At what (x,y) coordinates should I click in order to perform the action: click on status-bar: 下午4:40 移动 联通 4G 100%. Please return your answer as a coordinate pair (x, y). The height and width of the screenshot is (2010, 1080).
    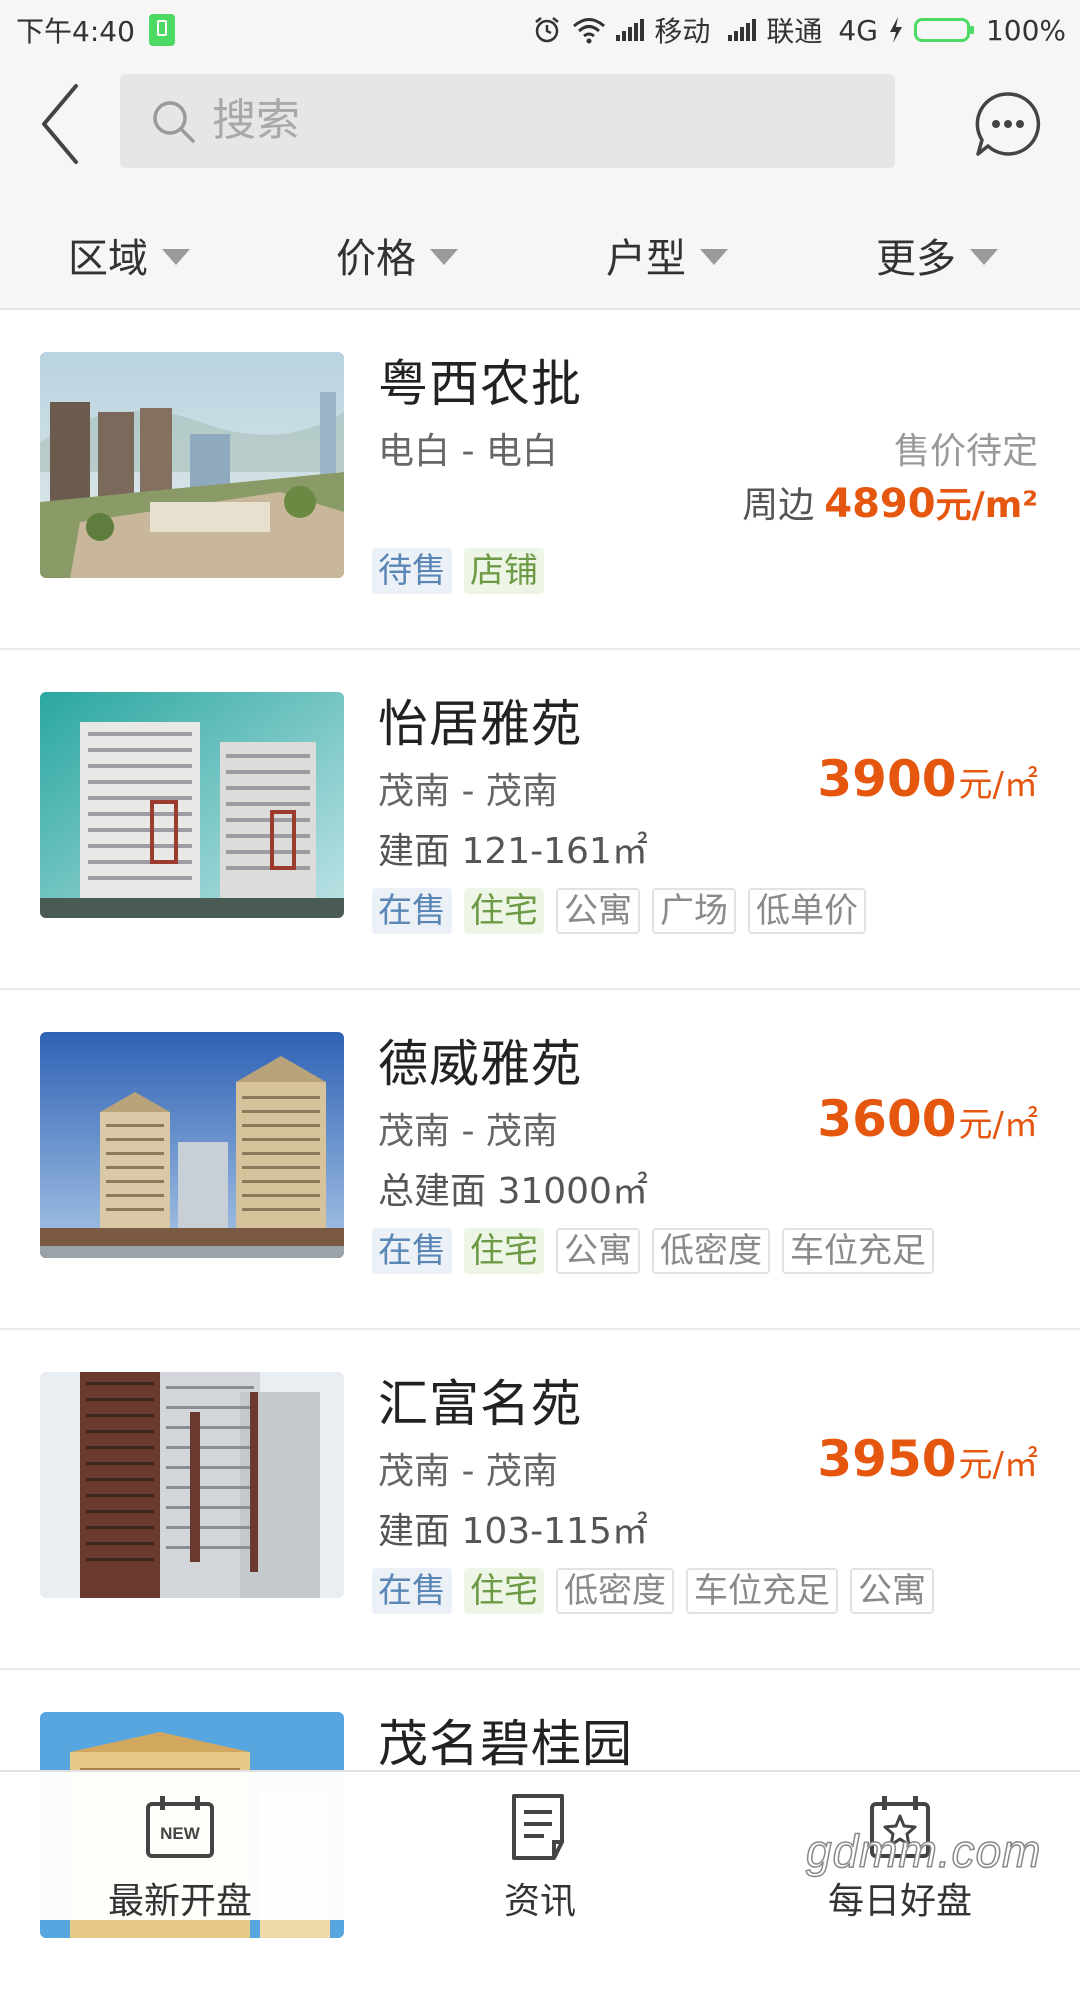
    Looking at the image, I should click on (540, 28).